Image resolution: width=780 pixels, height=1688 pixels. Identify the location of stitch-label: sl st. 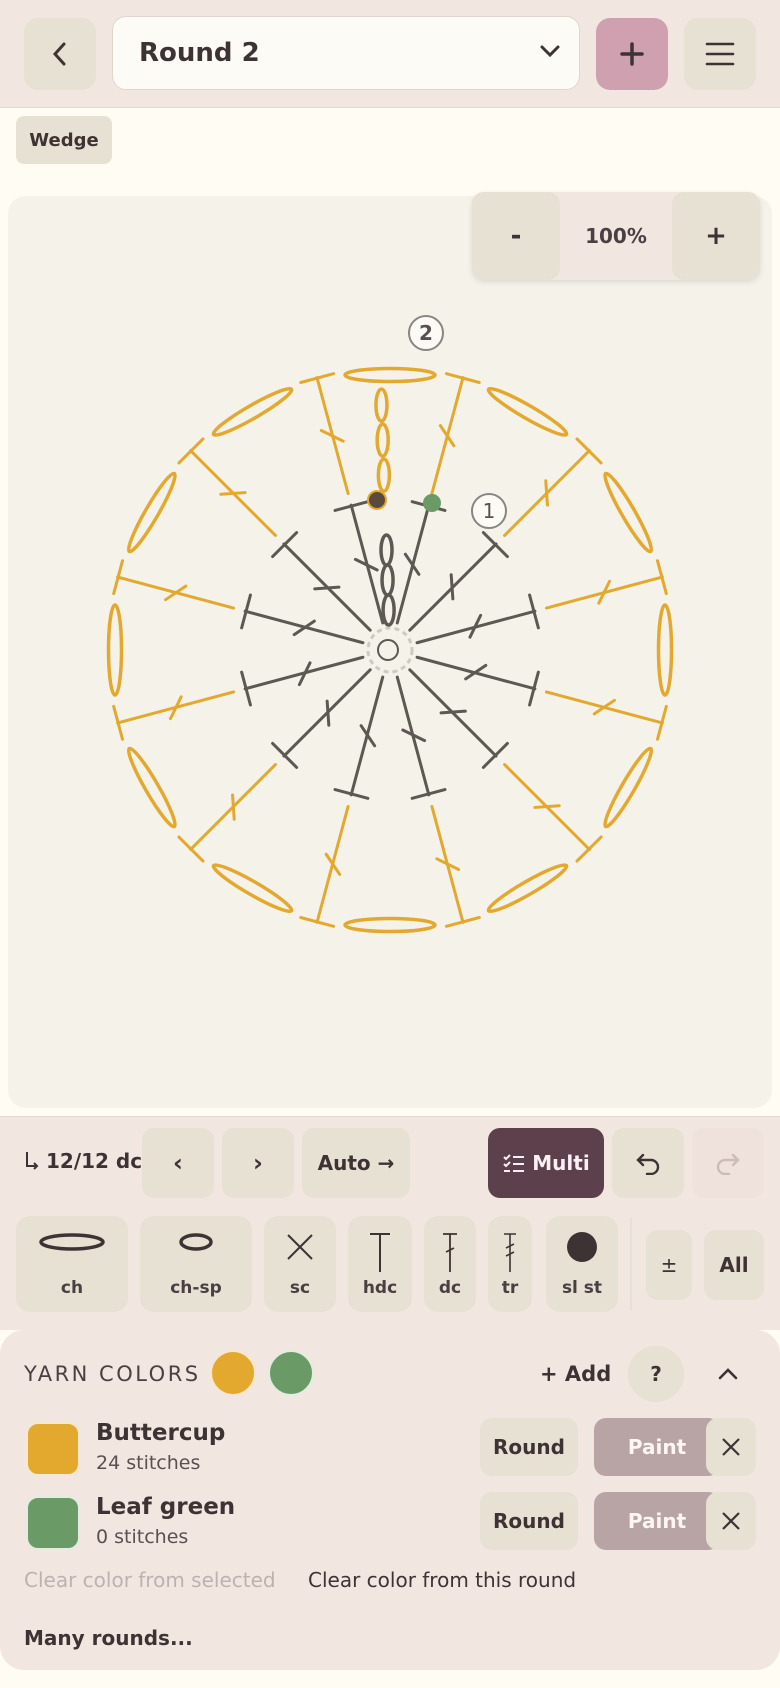
(582, 1288).